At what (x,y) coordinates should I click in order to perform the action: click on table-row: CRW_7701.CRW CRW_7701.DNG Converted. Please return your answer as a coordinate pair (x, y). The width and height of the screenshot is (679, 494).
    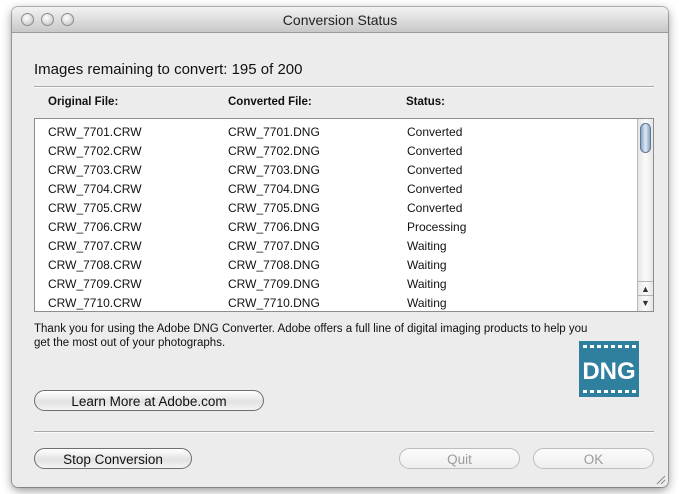
    Looking at the image, I should click on (335, 132).